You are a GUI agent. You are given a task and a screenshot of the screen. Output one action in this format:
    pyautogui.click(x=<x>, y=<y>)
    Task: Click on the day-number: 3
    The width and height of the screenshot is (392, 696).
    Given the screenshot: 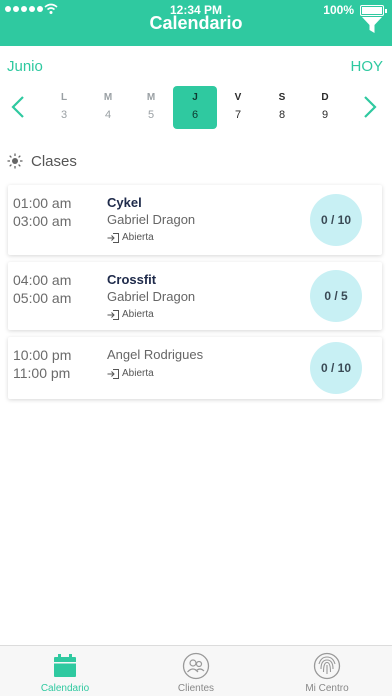 What is the action you would take?
    pyautogui.click(x=64, y=115)
    